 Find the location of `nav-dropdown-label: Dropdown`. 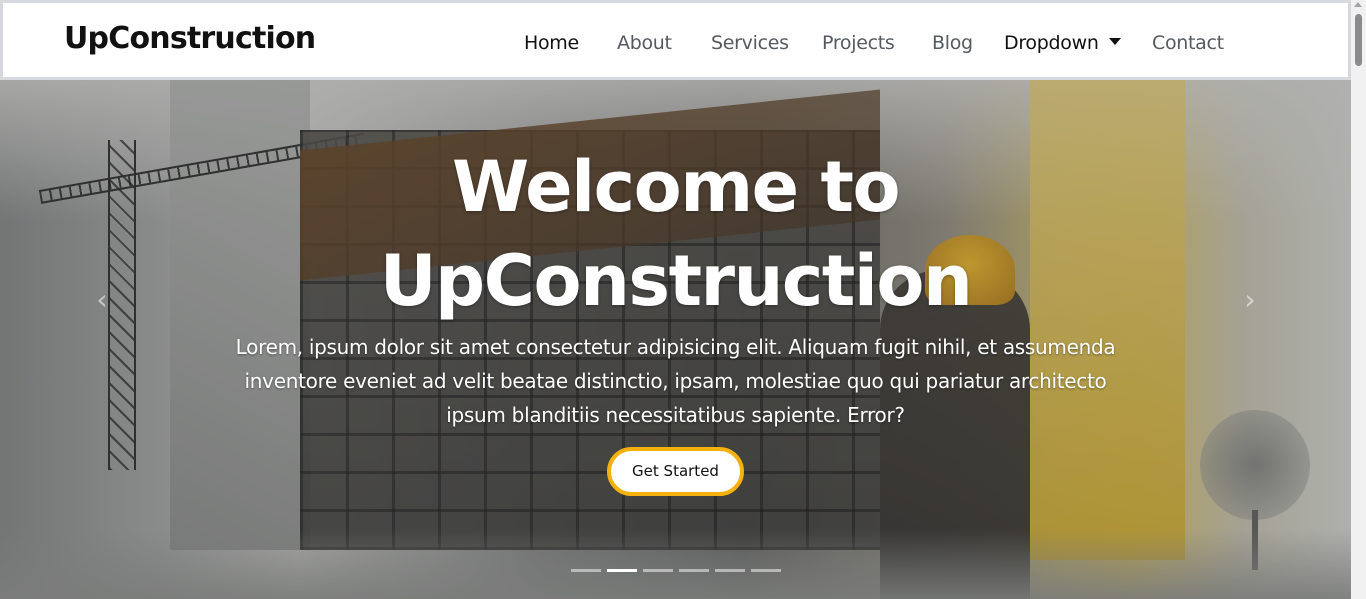

nav-dropdown-label: Dropdown is located at coordinates (1051, 43).